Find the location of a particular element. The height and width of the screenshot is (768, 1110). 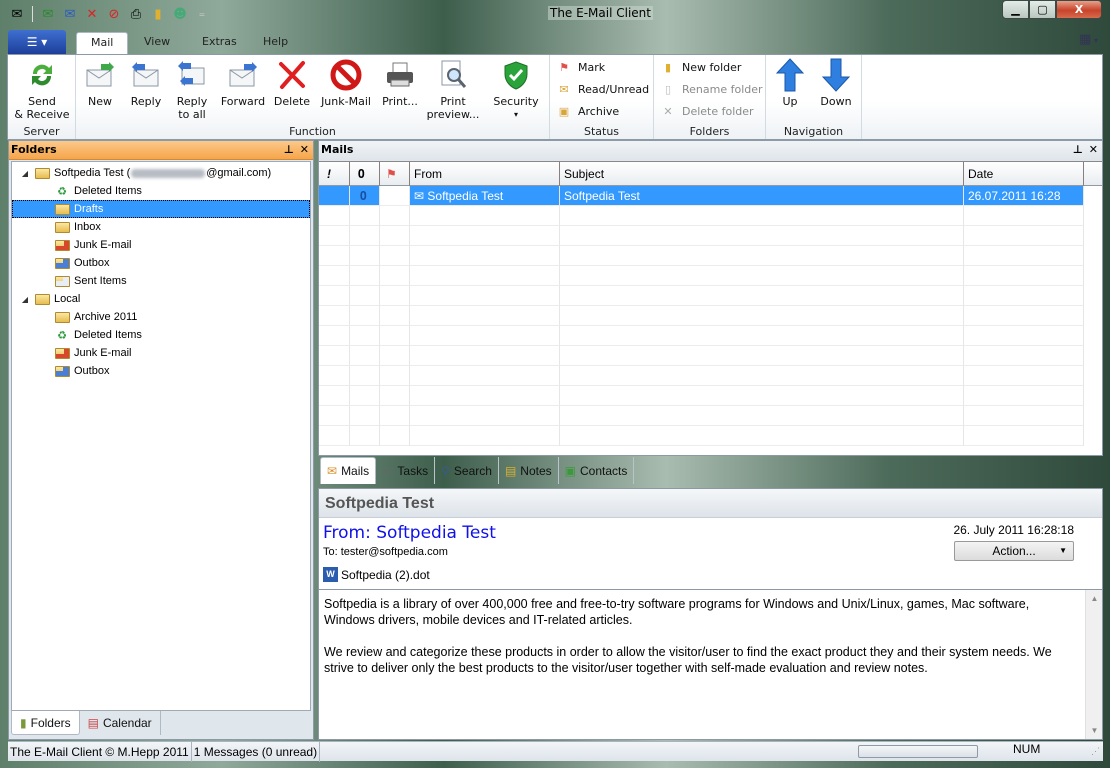

preview-scrollbar: ▲ ▼ is located at coordinates (1093, 664).